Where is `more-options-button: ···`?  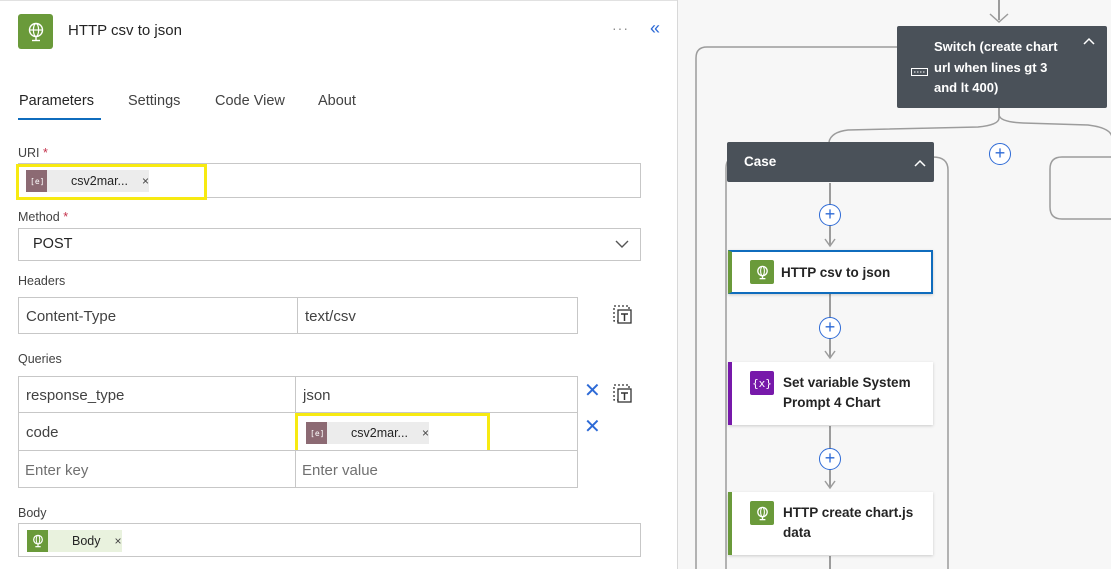 more-options-button: ··· is located at coordinates (620, 28).